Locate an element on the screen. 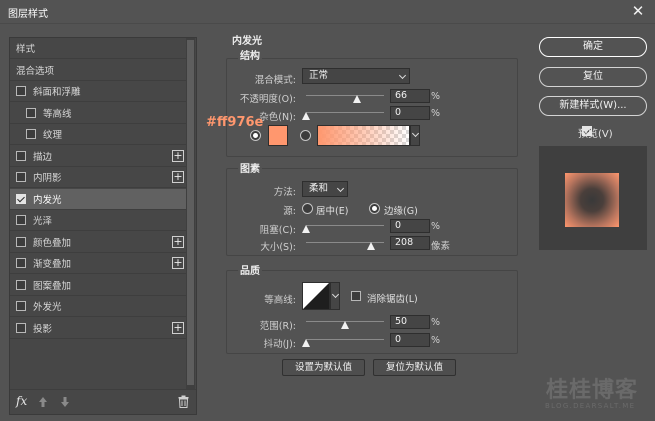 This screenshot has height=421, width=655. quality-title: 品质 is located at coordinates (250, 269).